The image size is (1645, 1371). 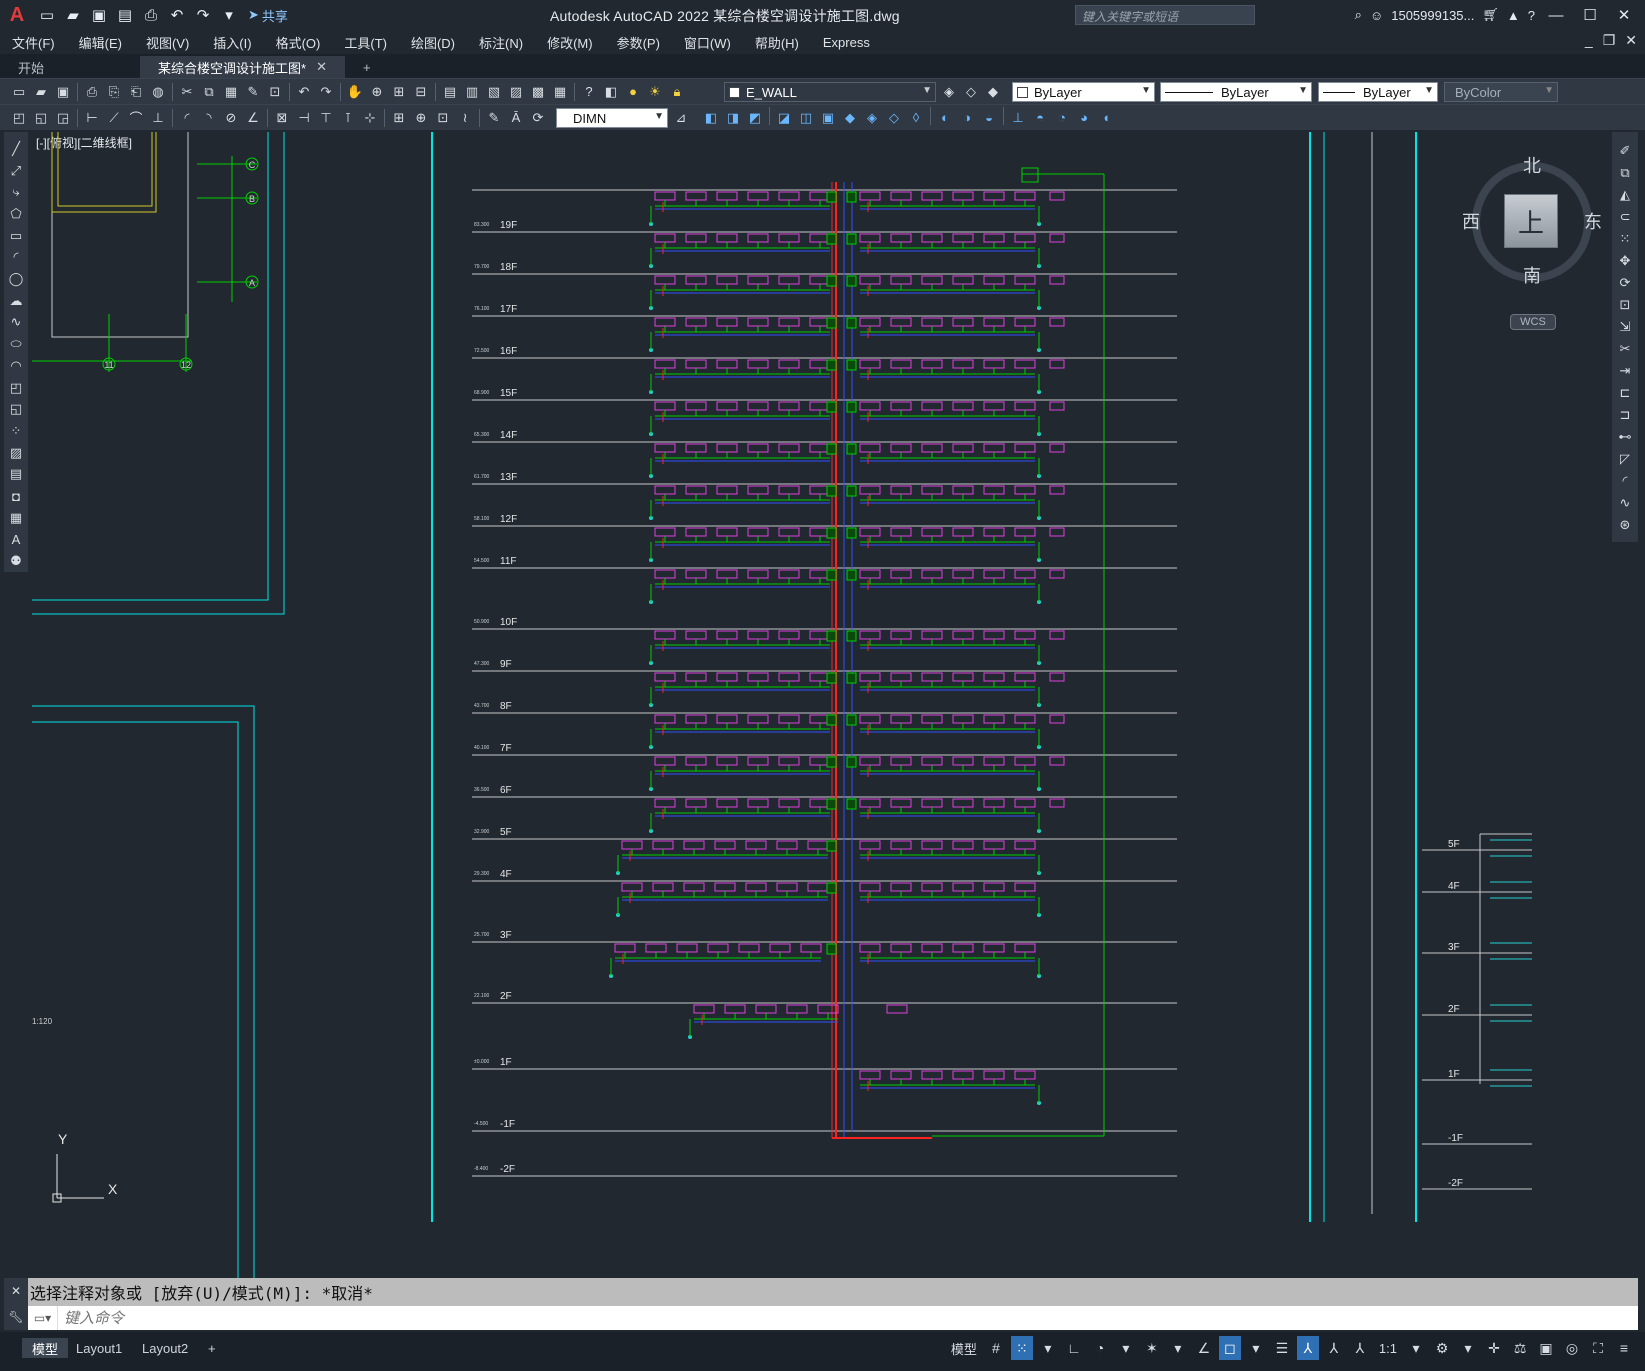 What do you see at coordinates (253, 92) in the screenshot?
I see `match-properties-icon: ✎` at bounding box center [253, 92].